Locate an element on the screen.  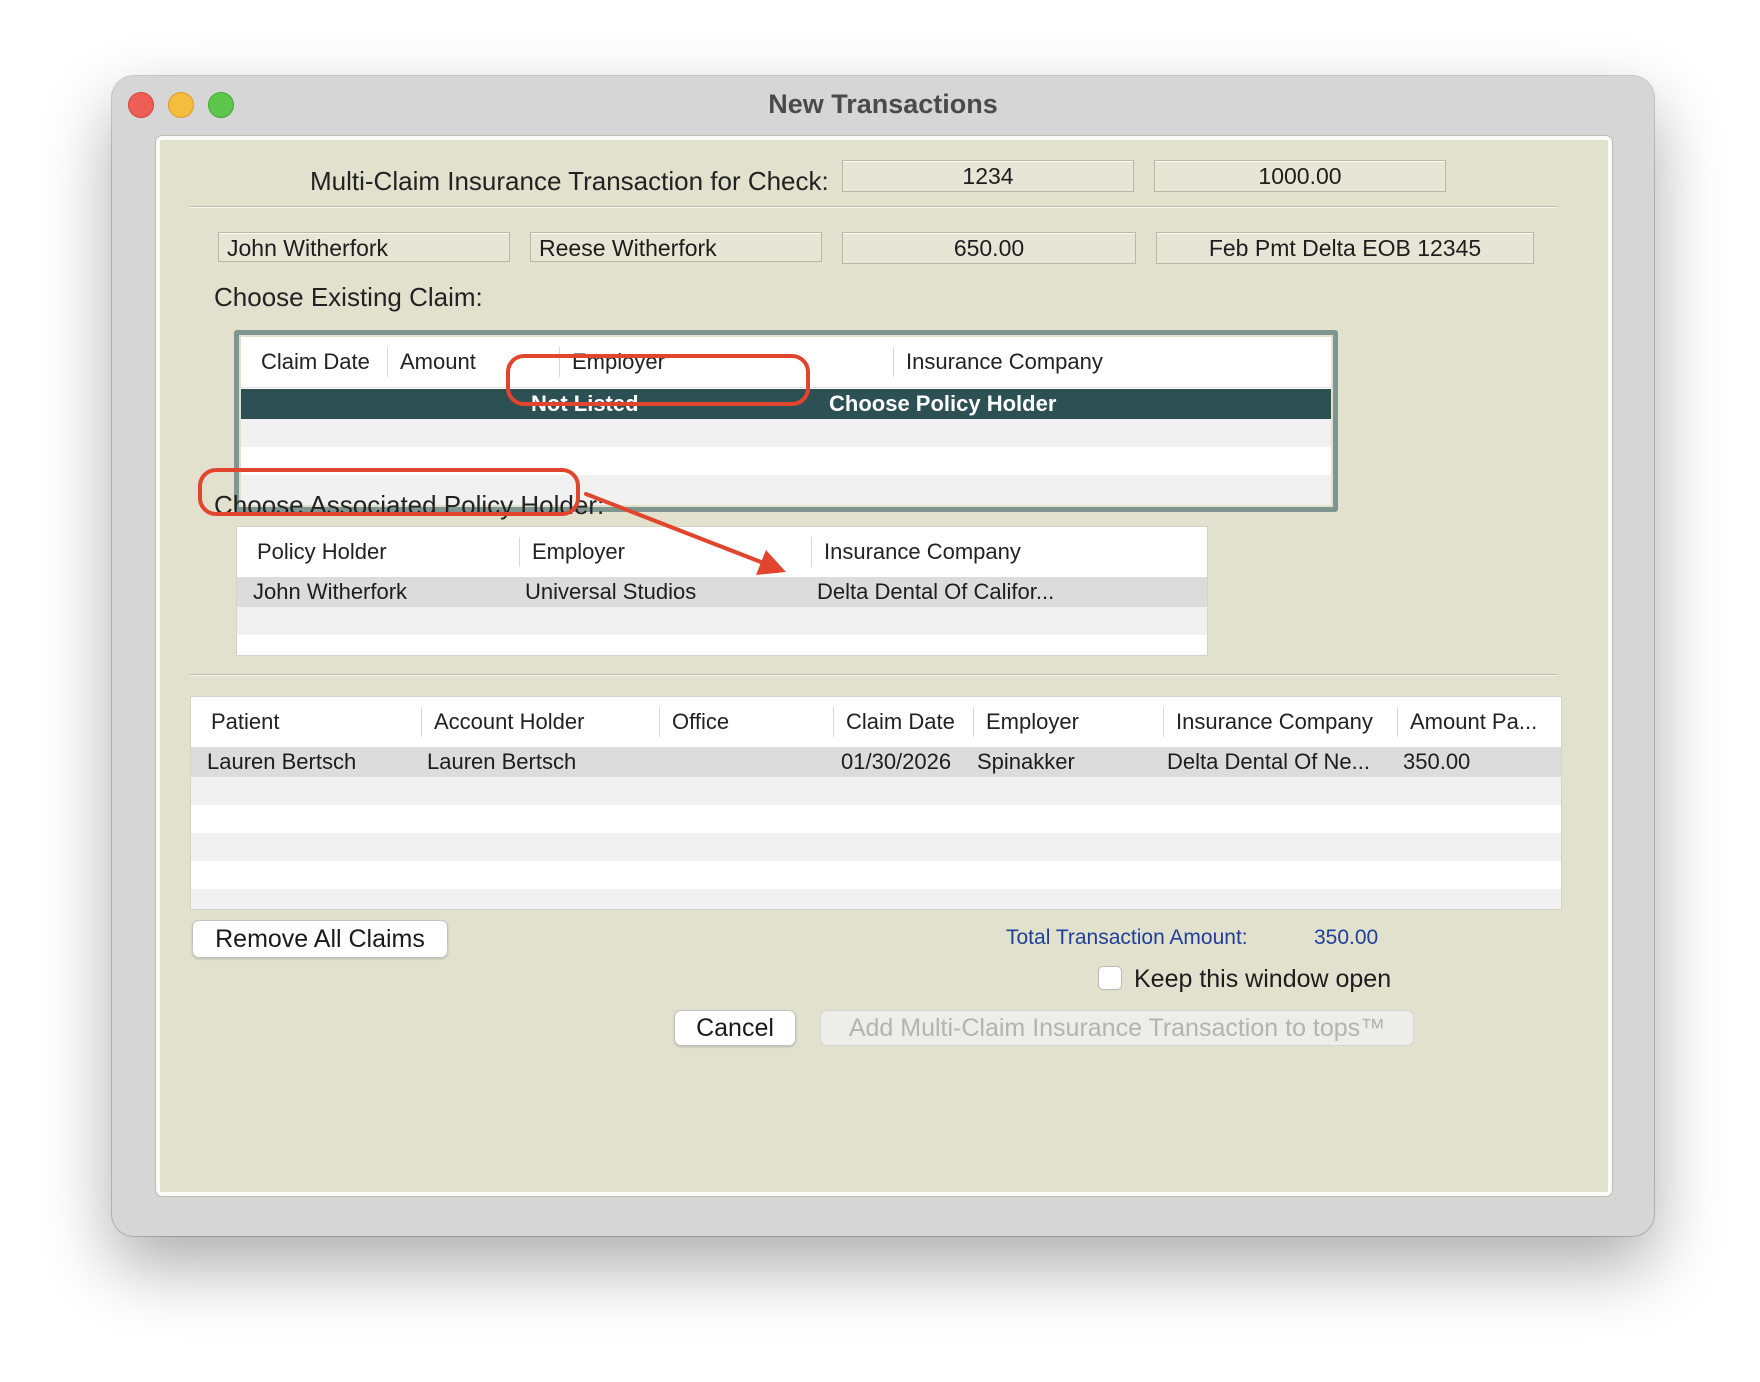
policy-holder-name-cell: John Witherfork is located at coordinates (330, 591).